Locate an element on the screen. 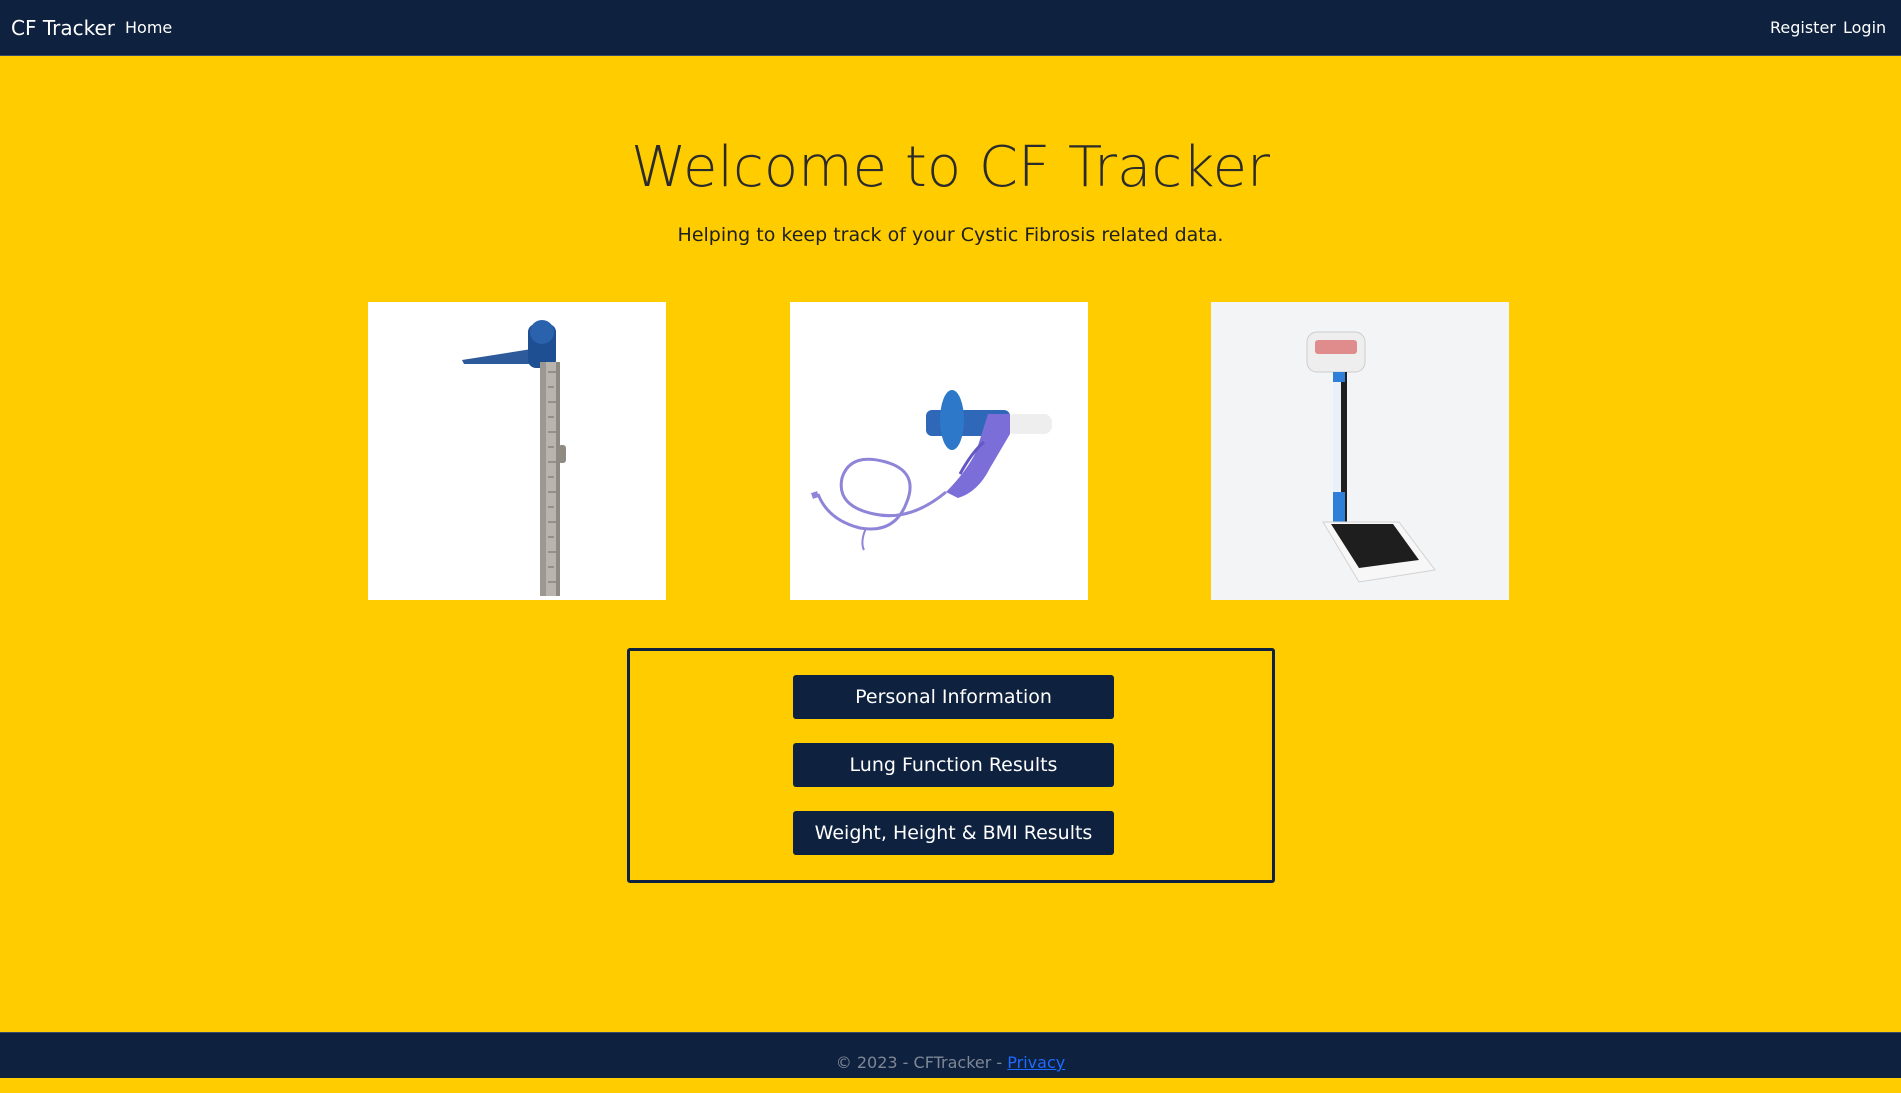  privacy-link: Privacy is located at coordinates (1036, 1062).